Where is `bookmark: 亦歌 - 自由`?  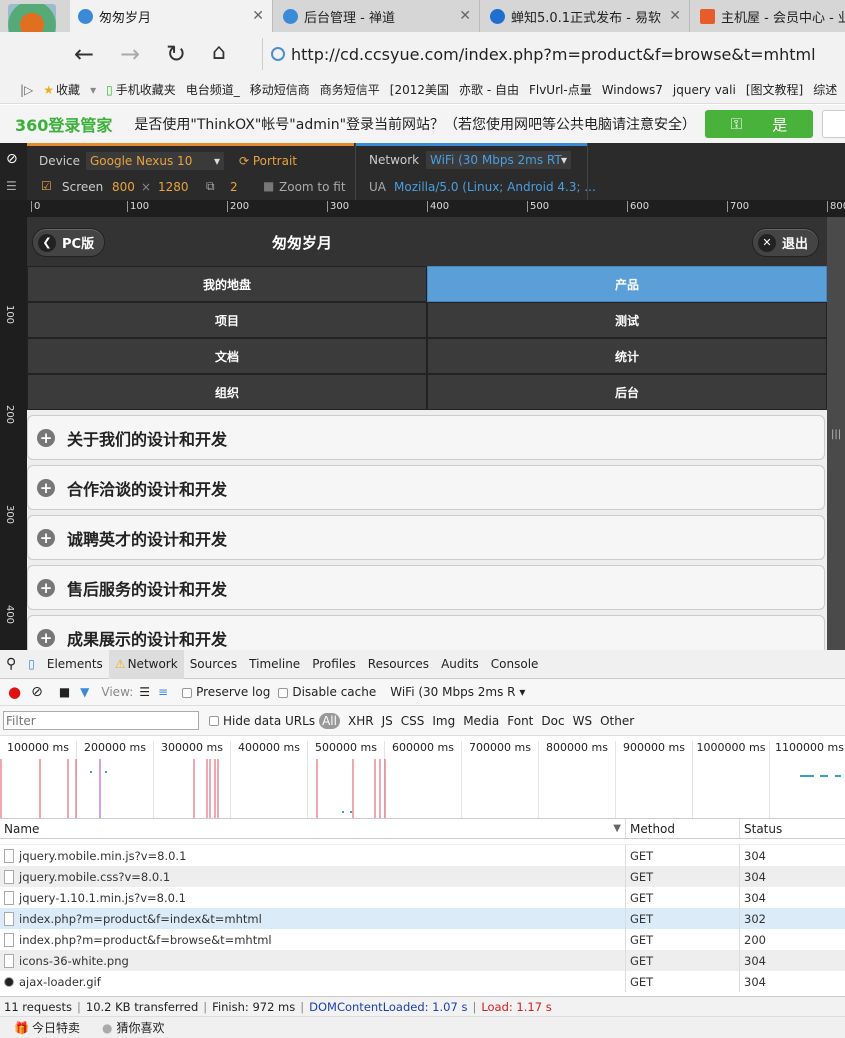 bookmark: 亦歌 - 自由 is located at coordinates (489, 89).